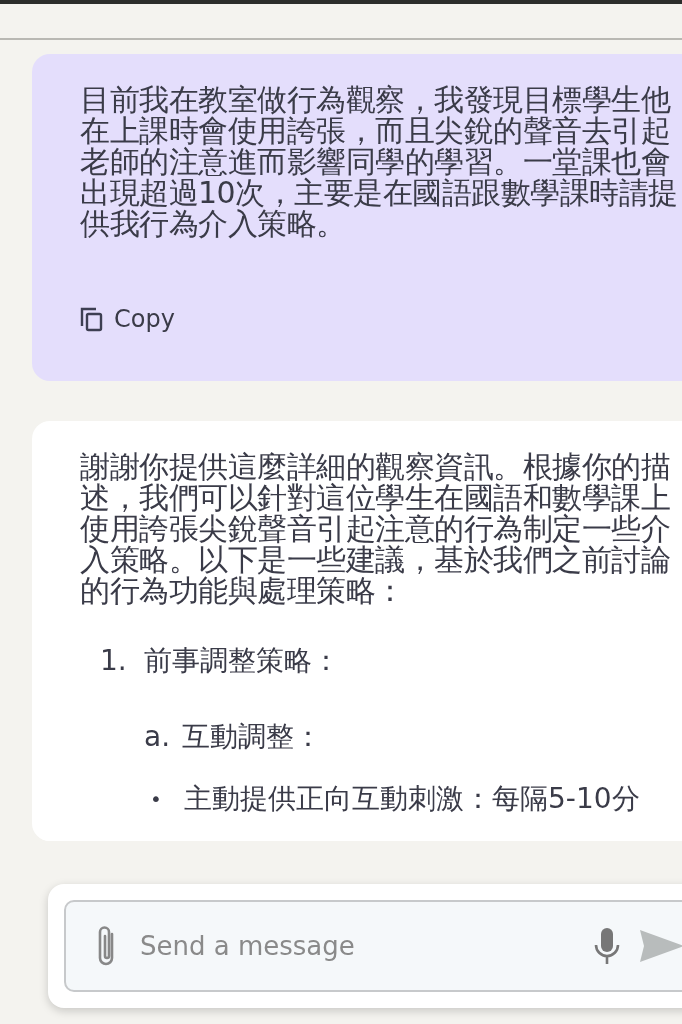  Describe the element at coordinates (661, 946) in the screenshot. I see `send-icon` at that location.